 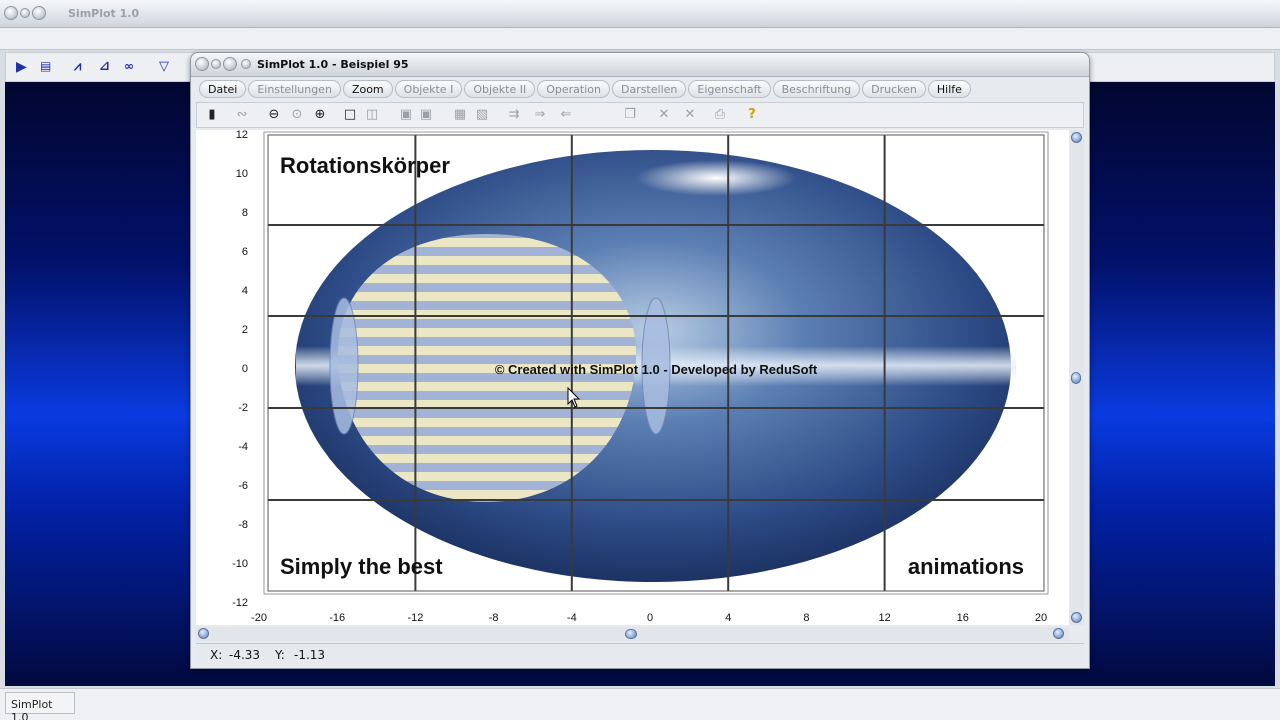 I want to click on x-coord-value: -4.33, so click(x=245, y=655).